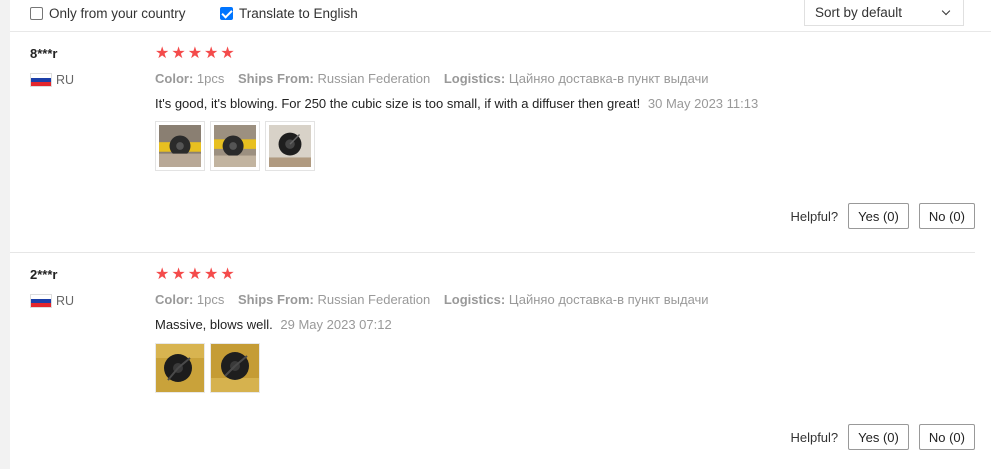  I want to click on review-date: 30 May 2023 11:13, so click(703, 103).